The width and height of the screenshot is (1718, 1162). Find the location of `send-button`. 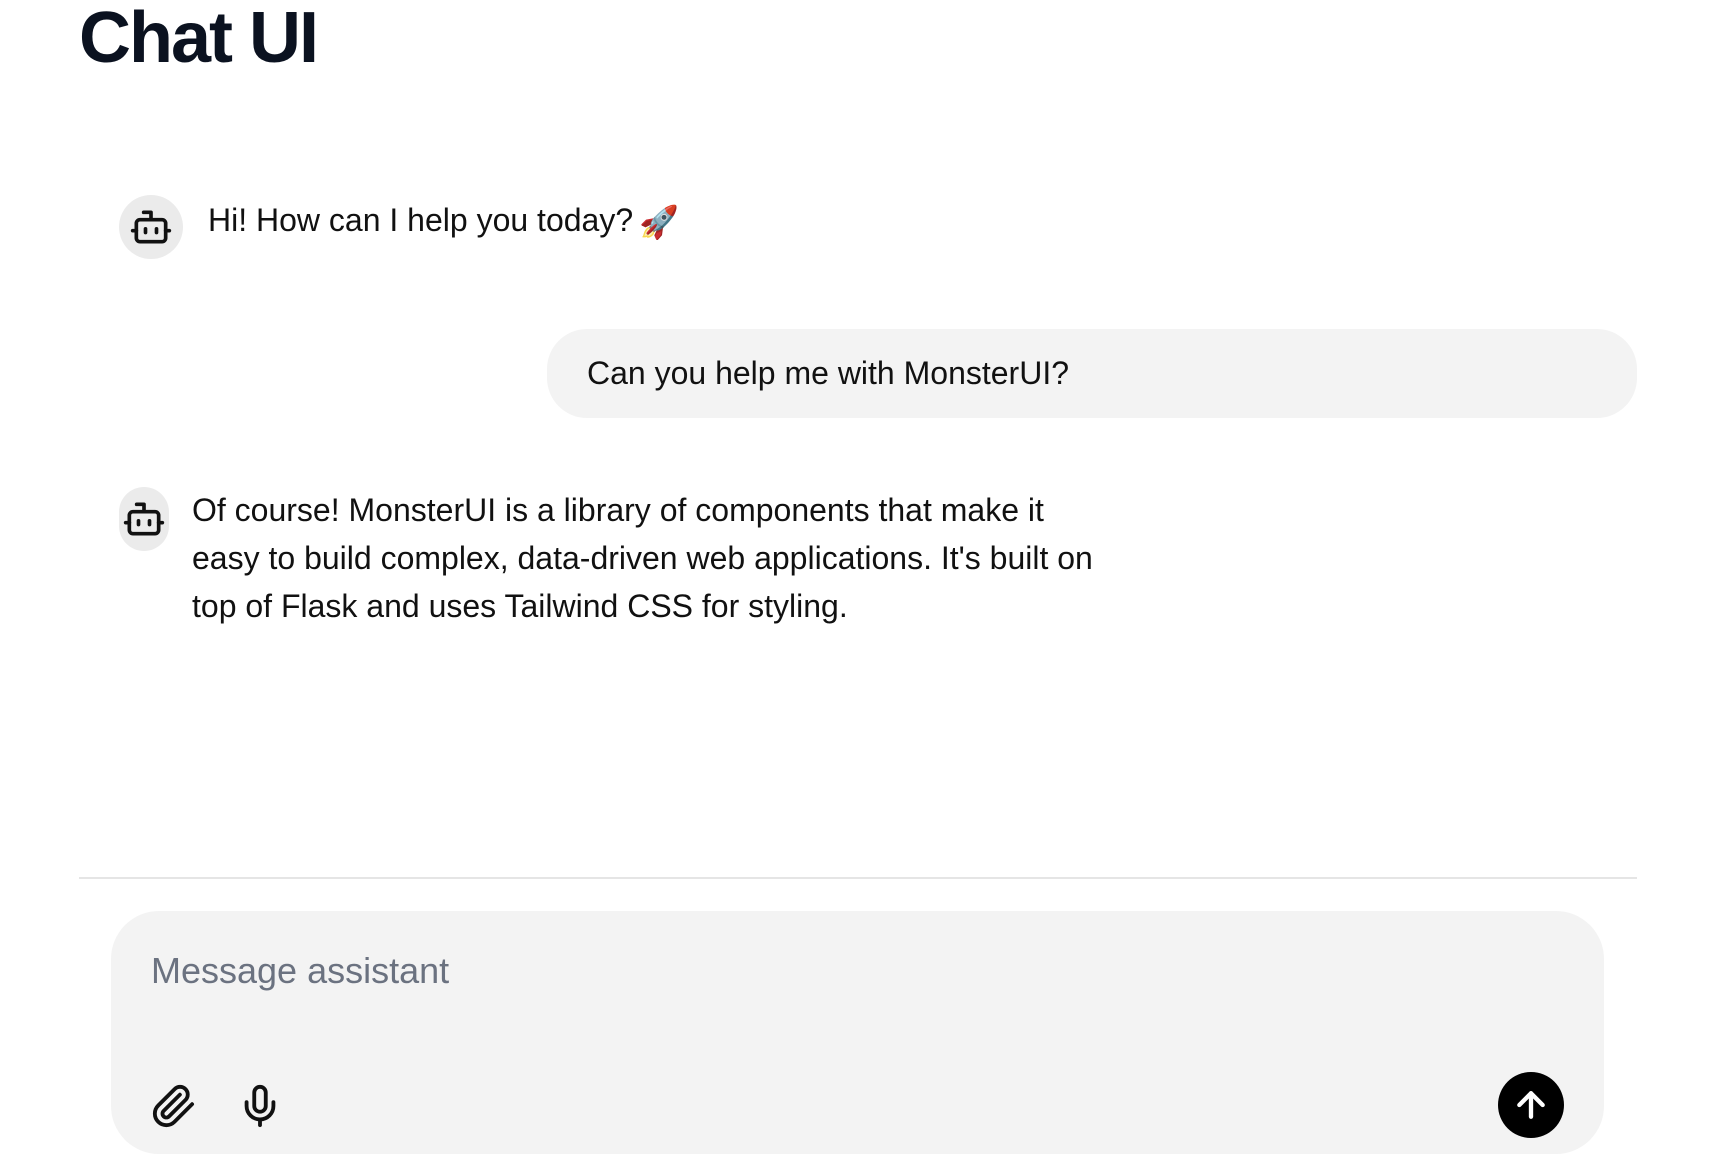

send-button is located at coordinates (1531, 1105).